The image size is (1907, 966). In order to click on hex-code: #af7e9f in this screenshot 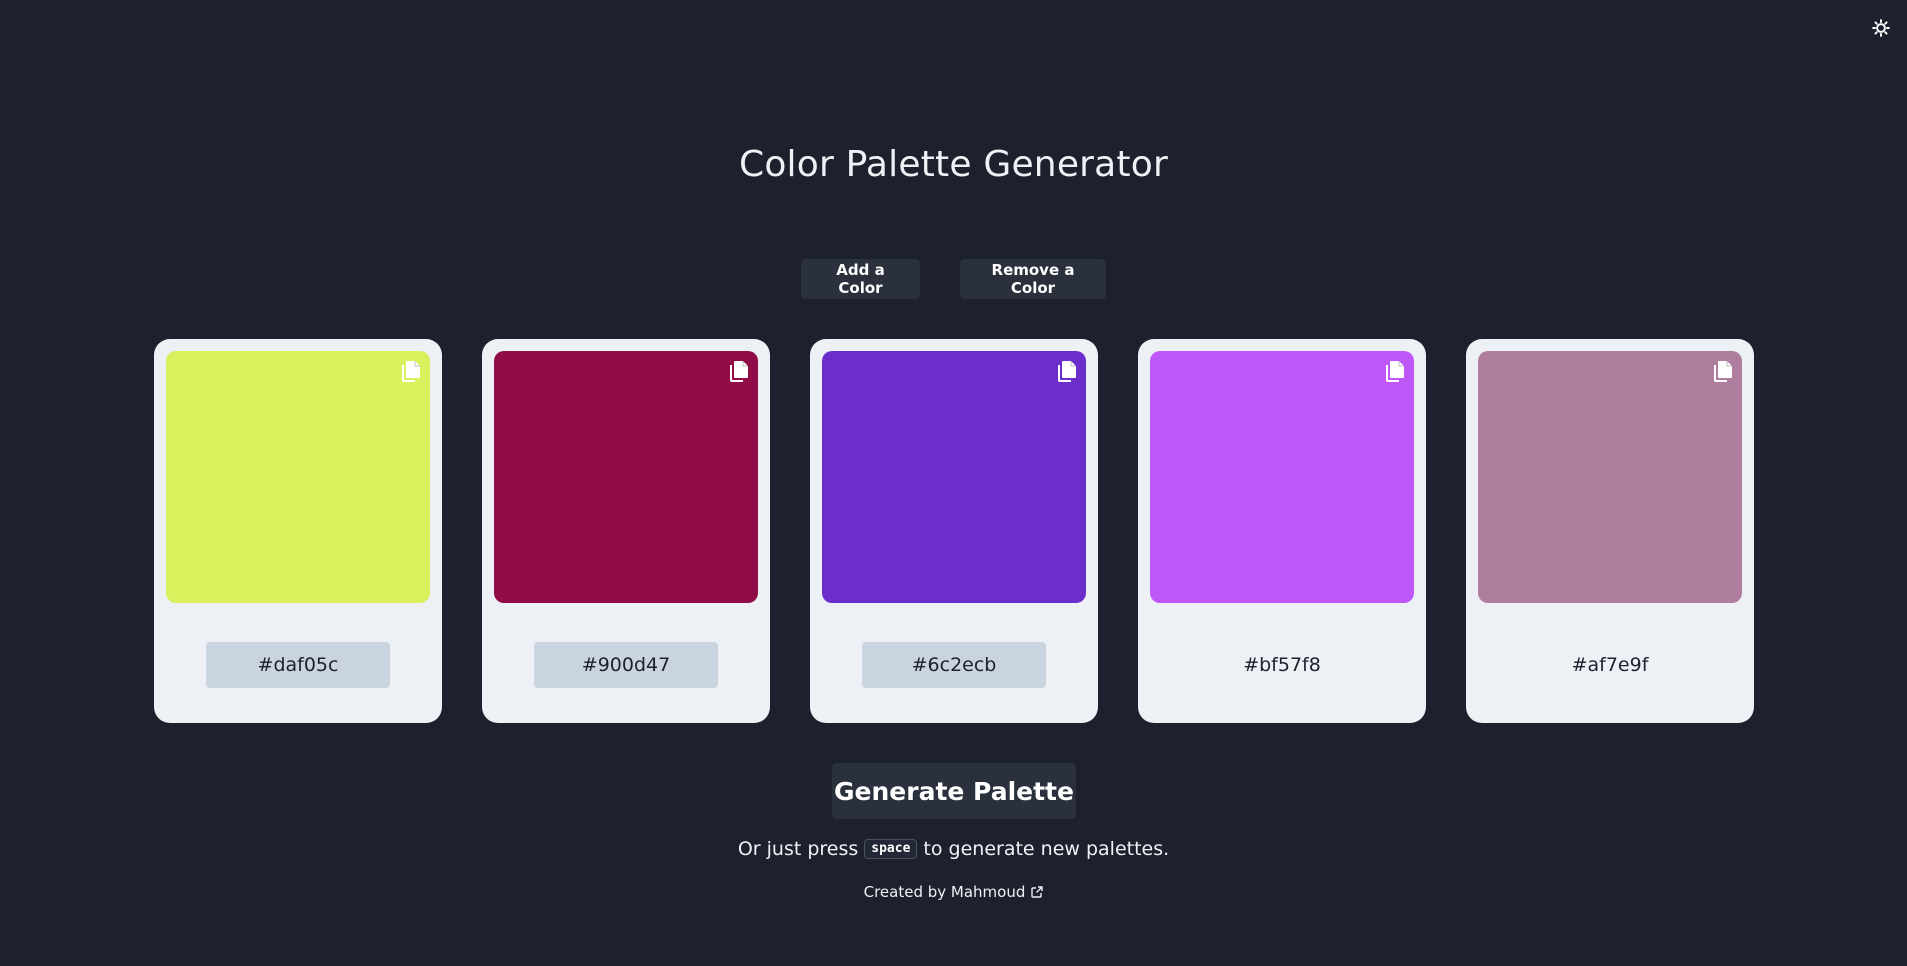, I will do `click(1610, 665)`.